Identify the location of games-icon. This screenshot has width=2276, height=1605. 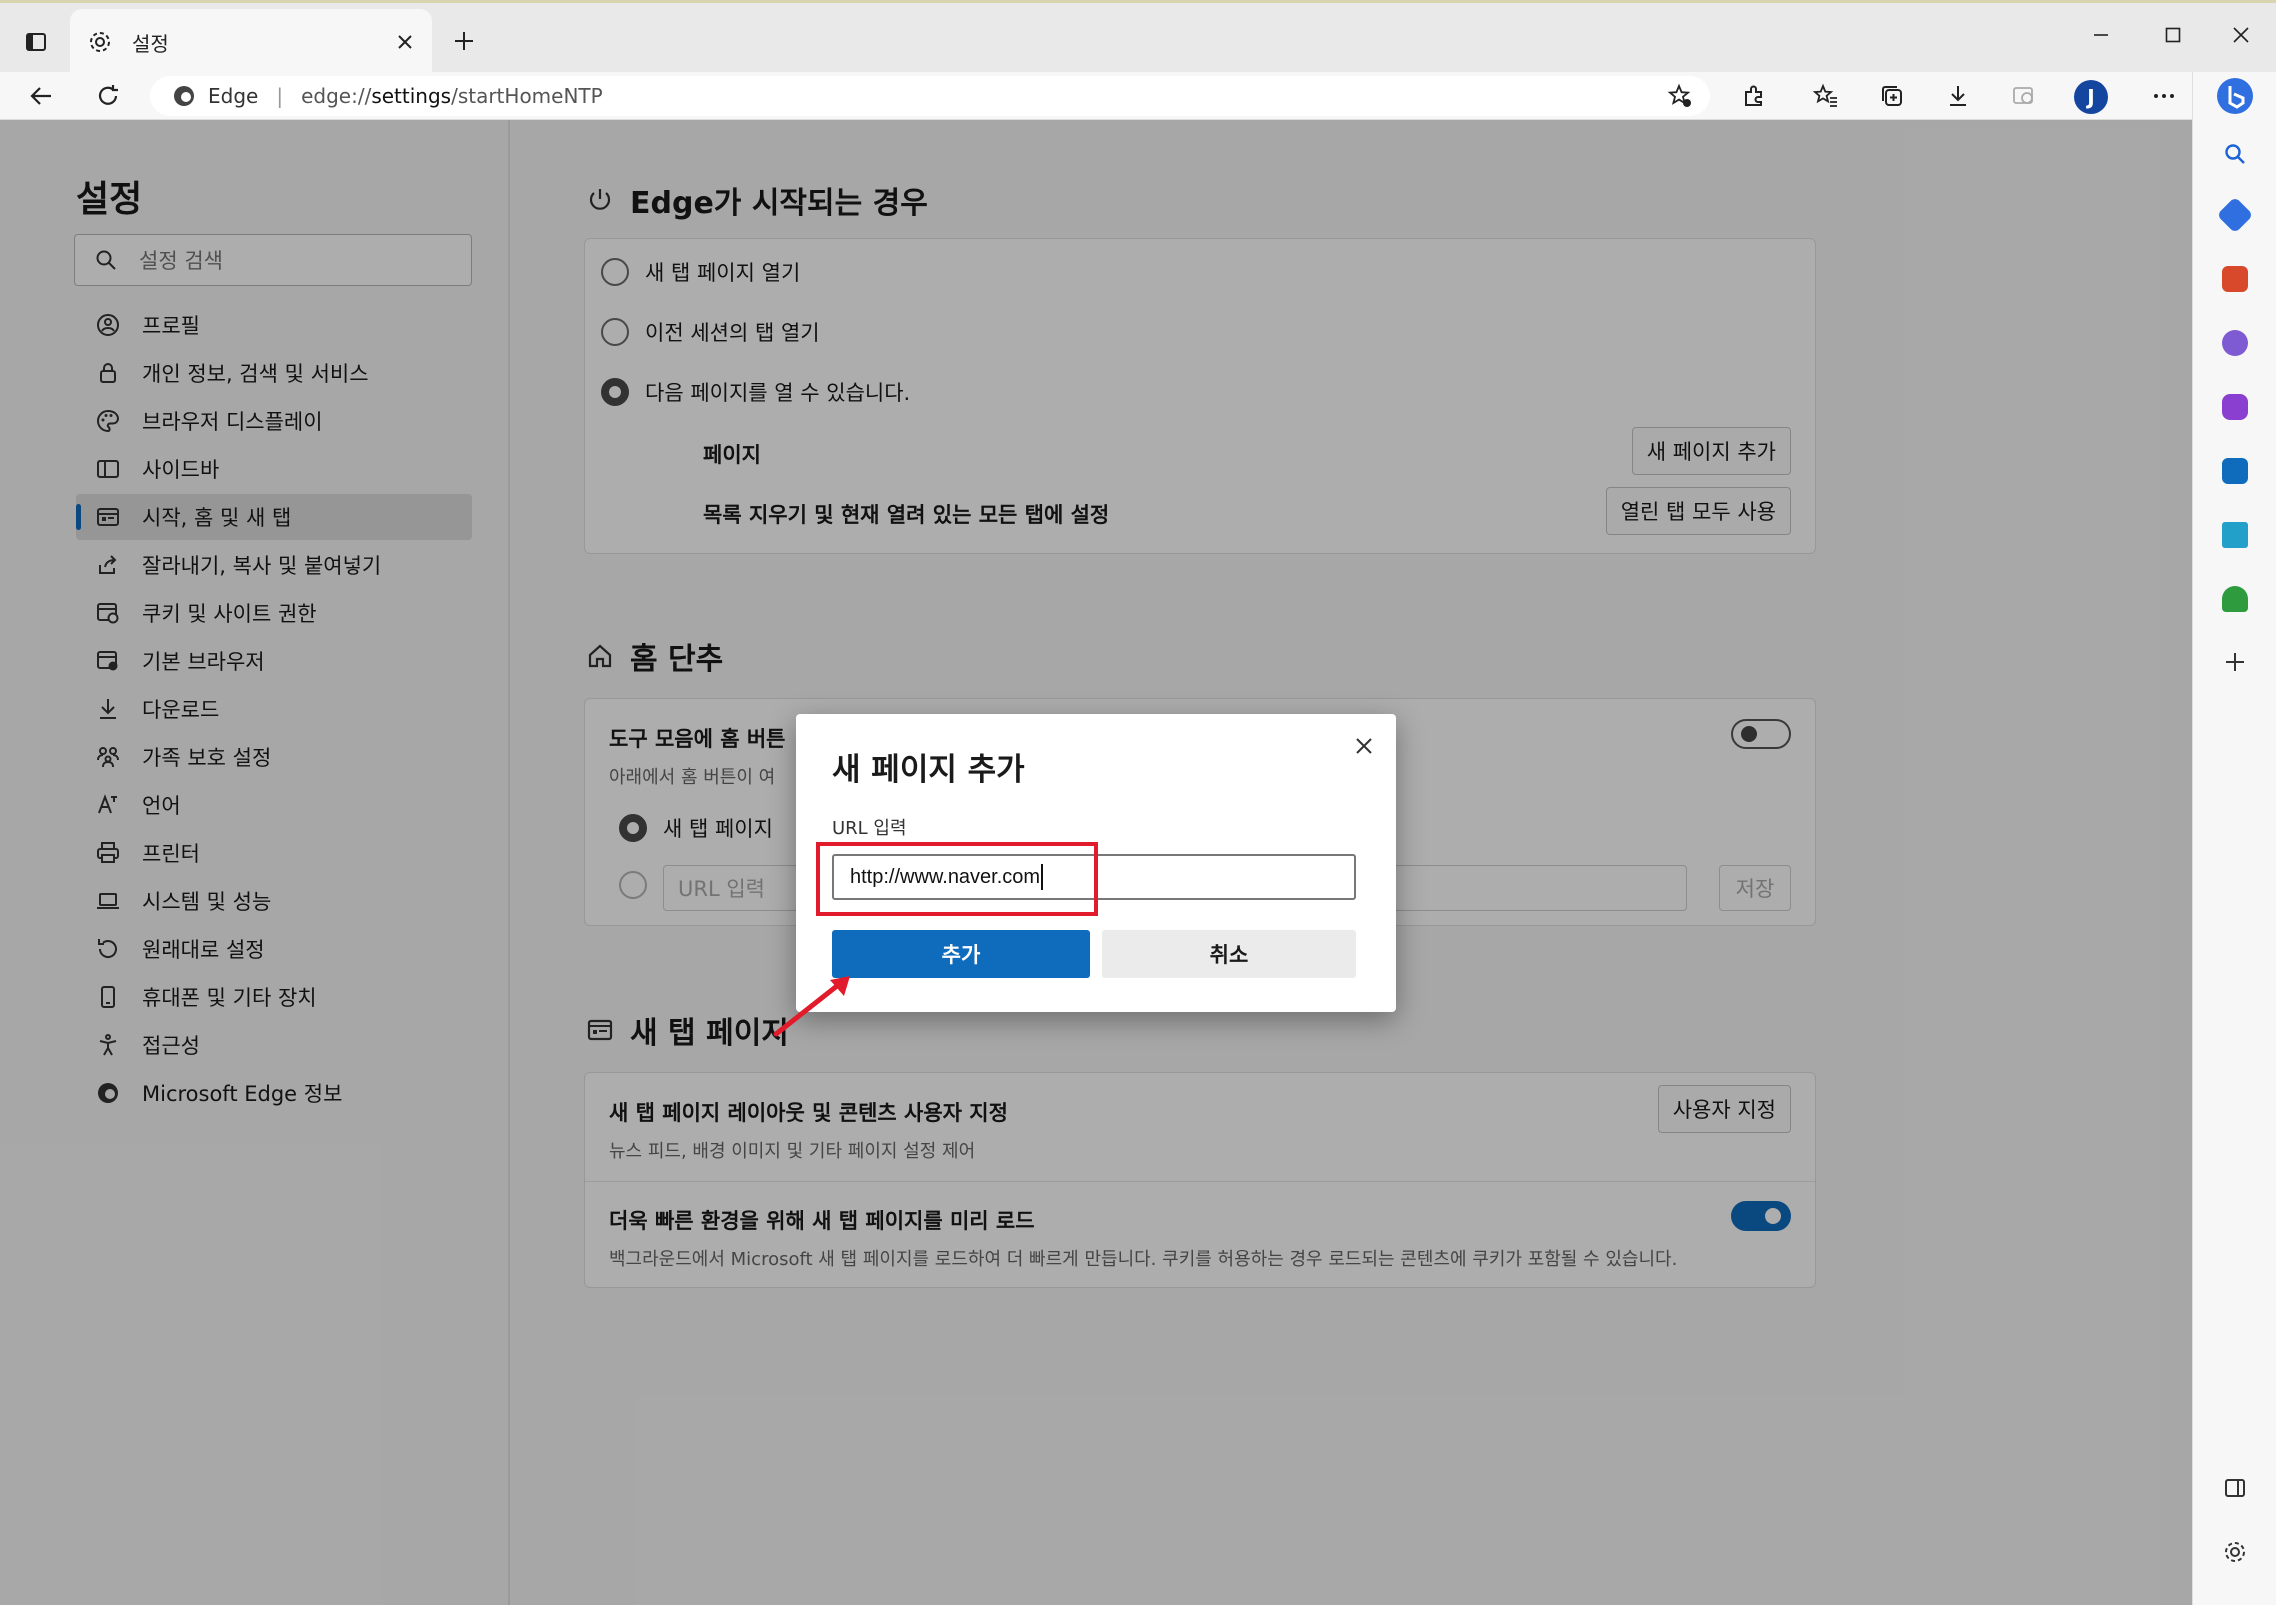
(2235, 343).